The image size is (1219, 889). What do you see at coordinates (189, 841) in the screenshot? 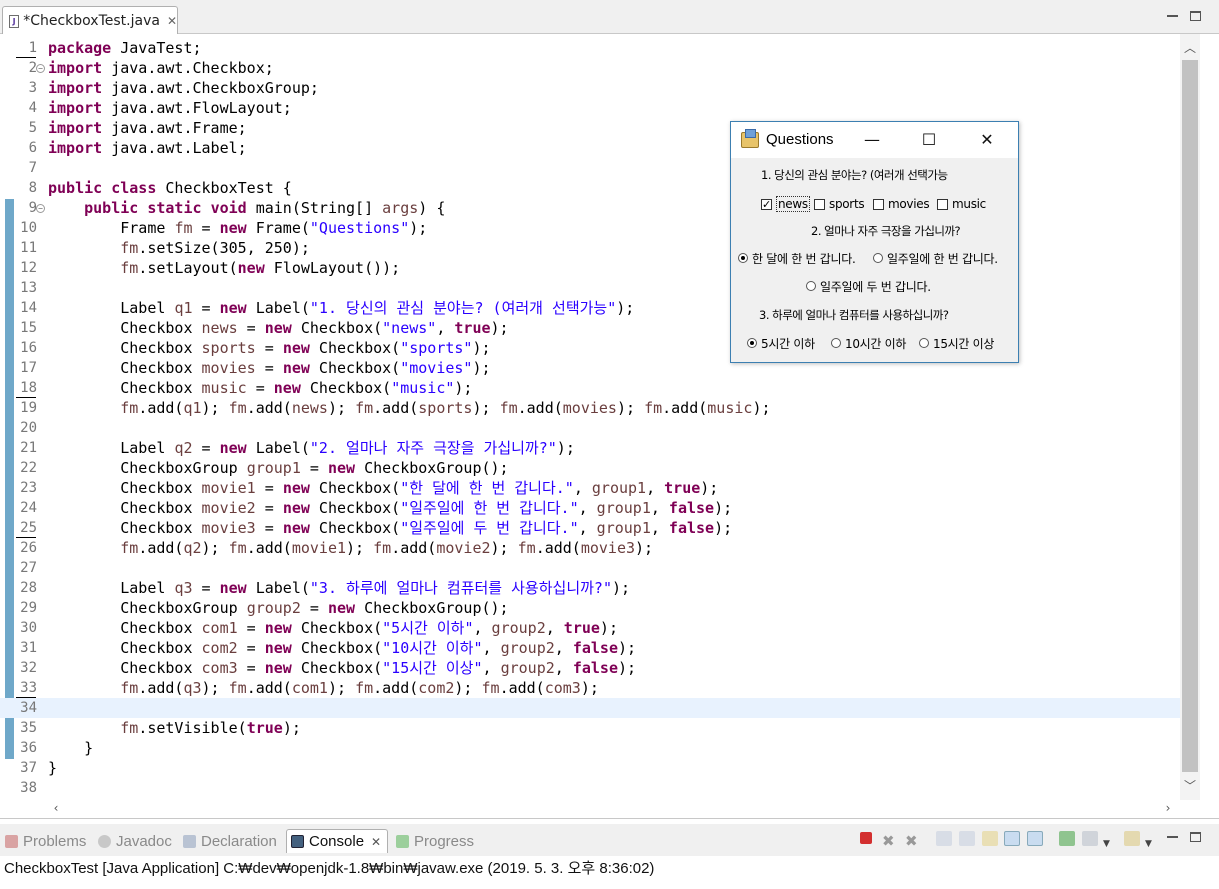
I see `declaration-icon` at bounding box center [189, 841].